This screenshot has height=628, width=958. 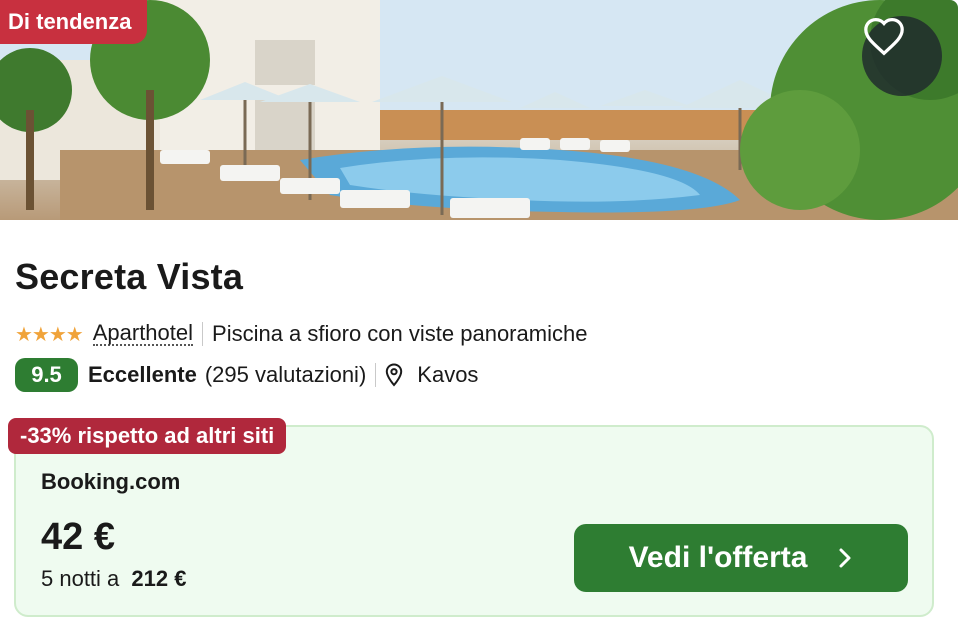 I want to click on rating-score-badge: 9.5, so click(x=46, y=375).